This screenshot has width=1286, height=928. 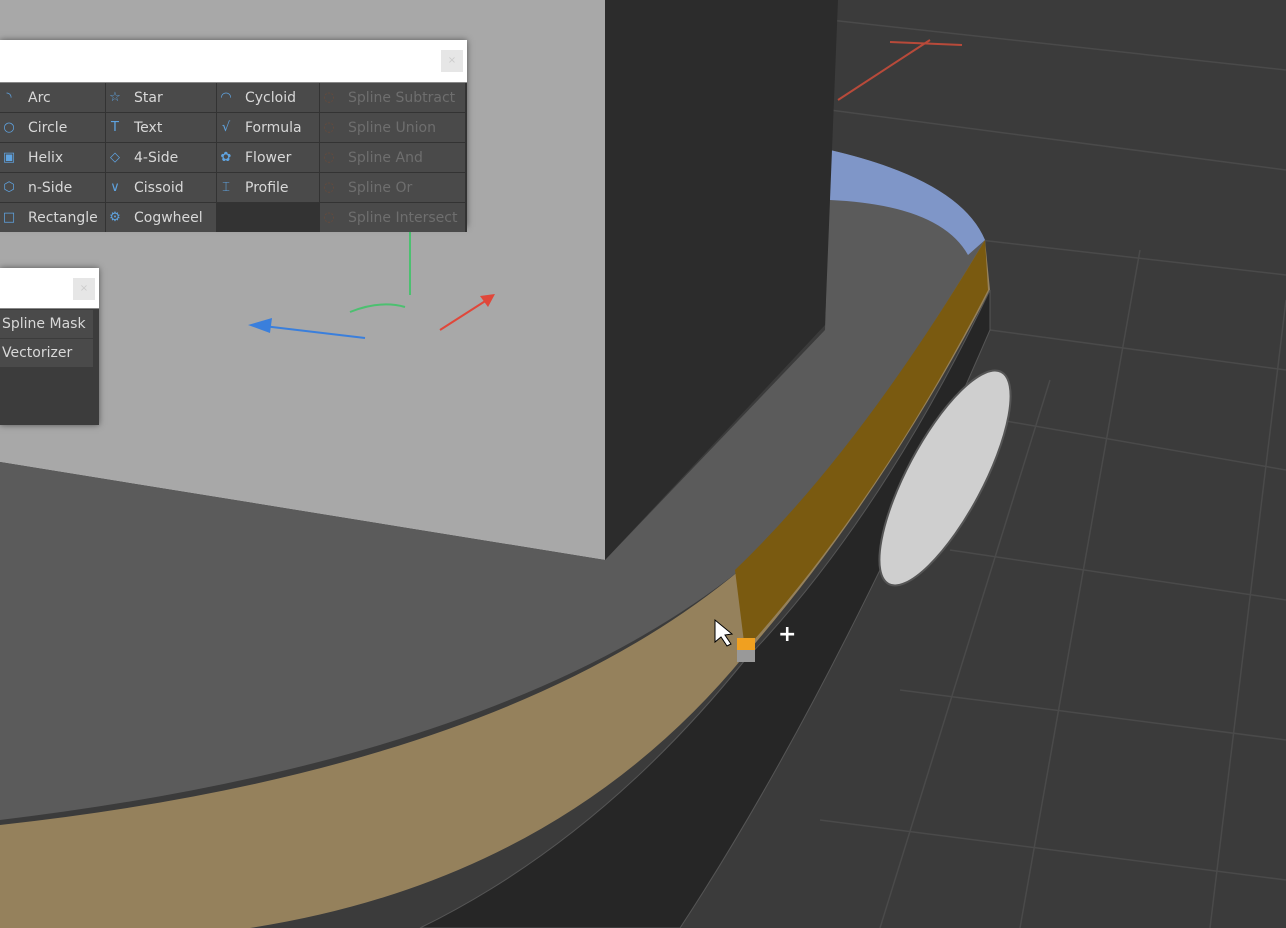 I want to click on menu-item-label: Text, so click(x=148, y=127).